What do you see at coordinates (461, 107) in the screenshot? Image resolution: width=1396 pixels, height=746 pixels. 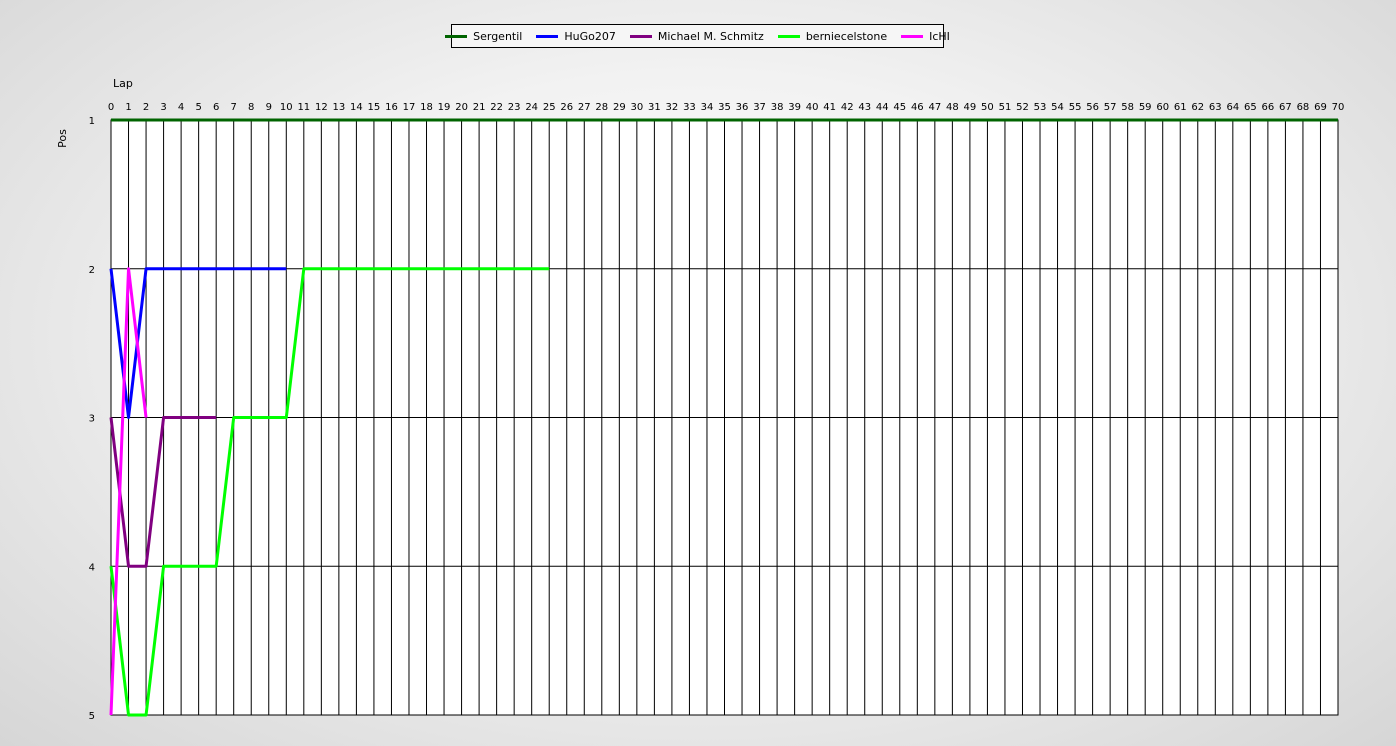 I see `x-tick-label: 20` at bounding box center [461, 107].